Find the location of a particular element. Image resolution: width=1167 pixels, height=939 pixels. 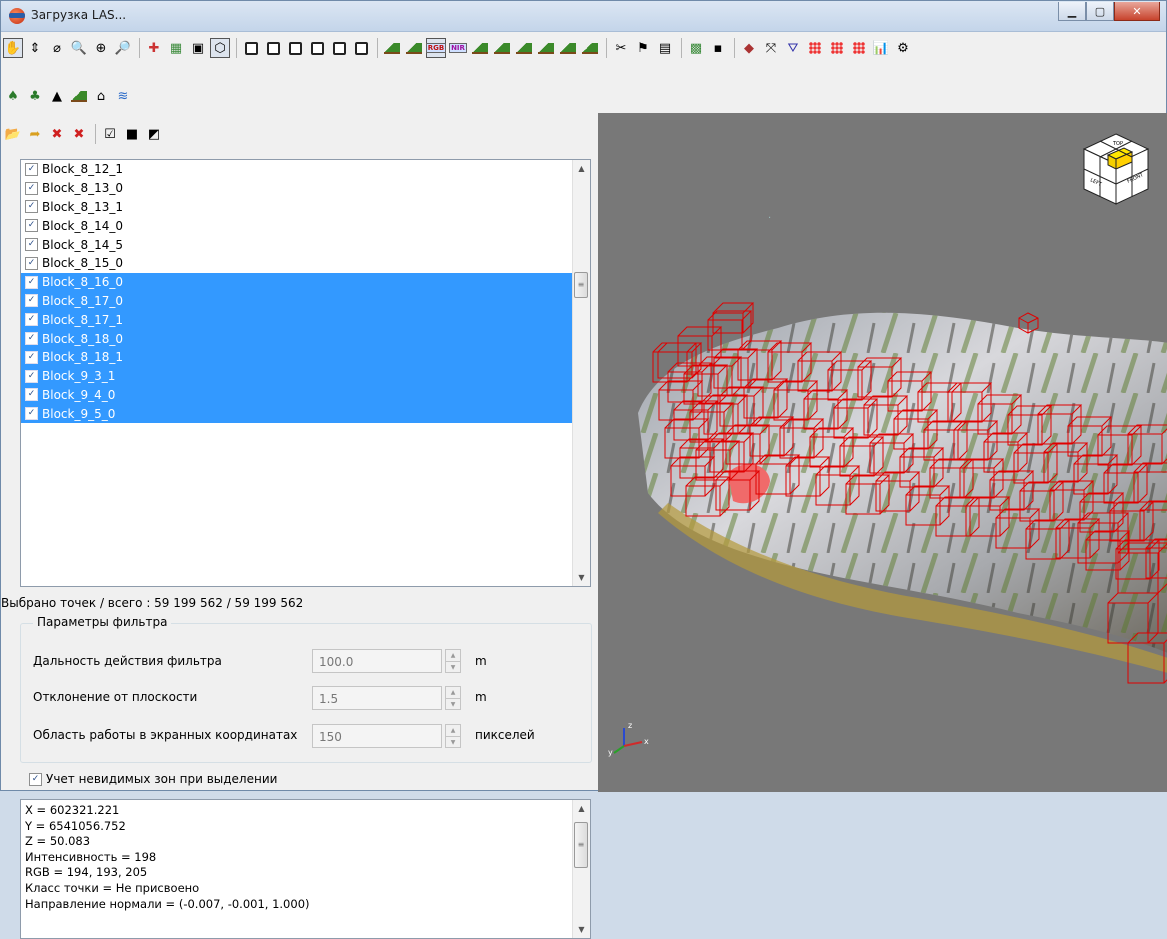

table-icon: ▤ is located at coordinates (665, 48).